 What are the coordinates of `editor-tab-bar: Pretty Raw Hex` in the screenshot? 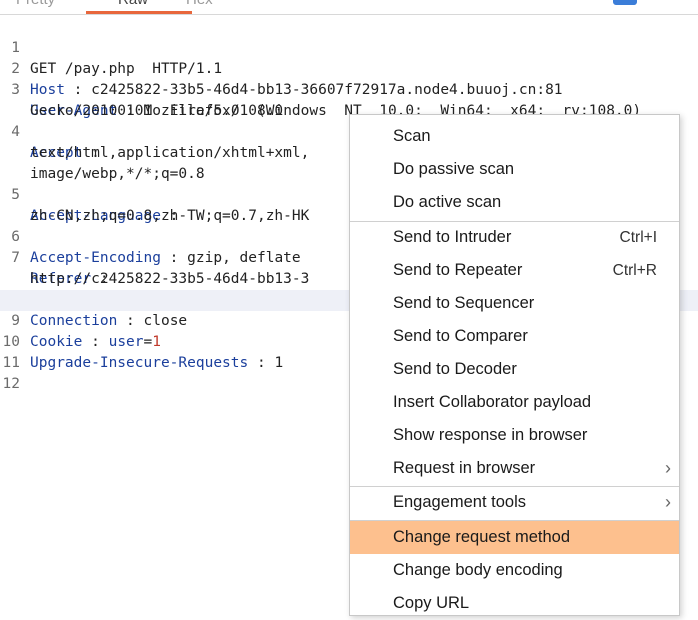 It's located at (349, 7).